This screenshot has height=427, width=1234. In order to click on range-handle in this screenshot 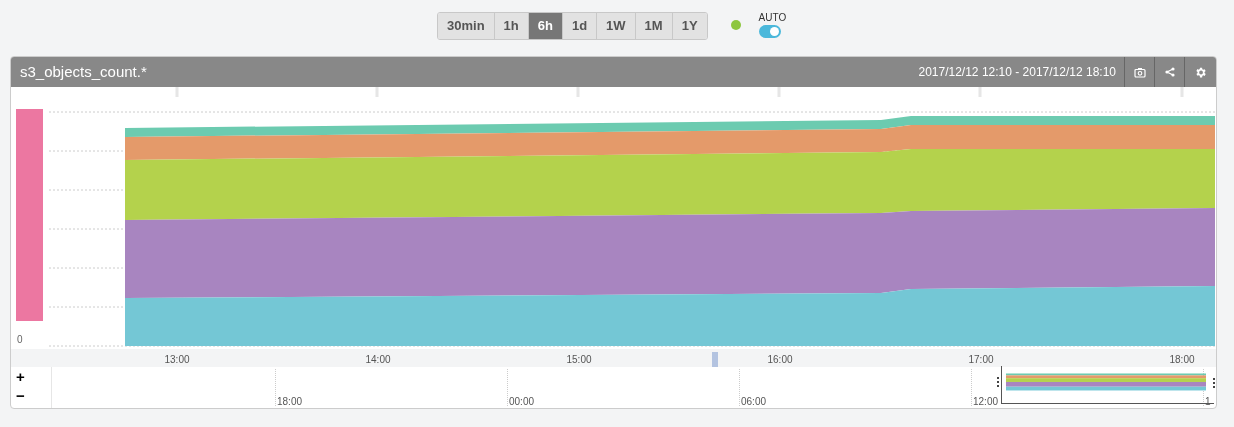, I will do `click(715, 359)`.